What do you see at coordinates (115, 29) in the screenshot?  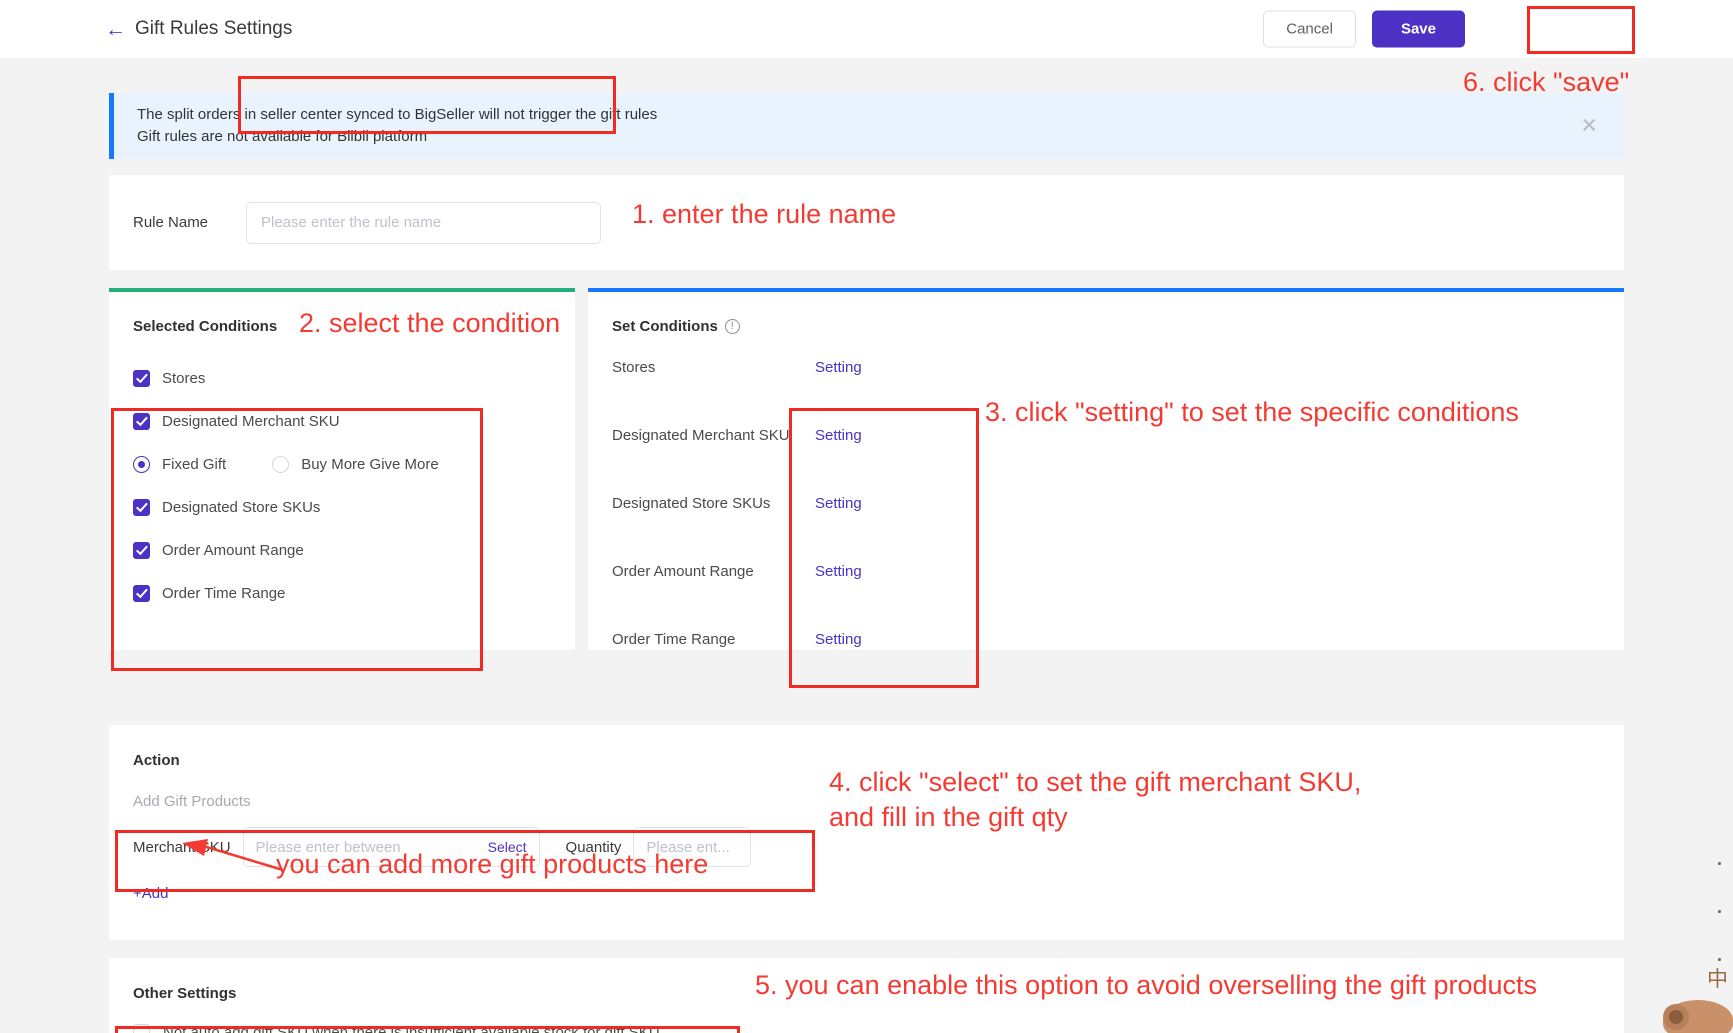 I see `arrow-left-icon: ←` at bounding box center [115, 29].